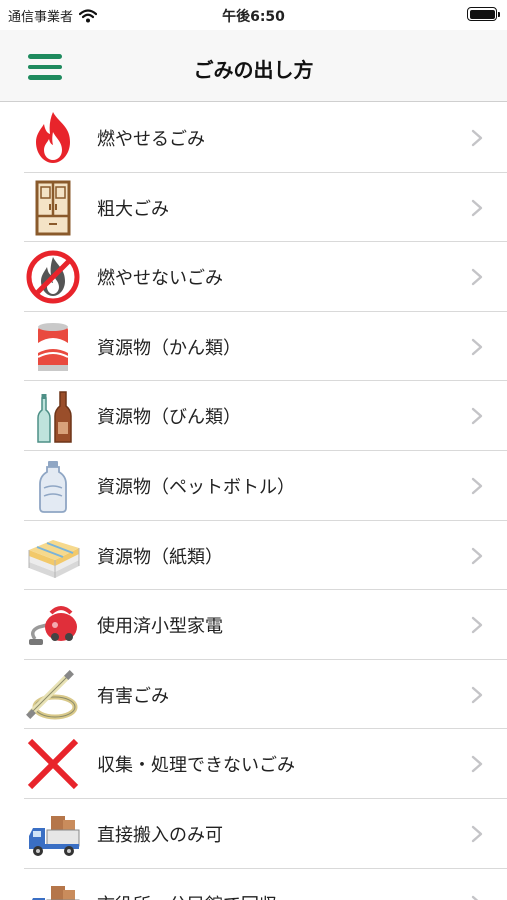 This screenshot has height=900, width=507. Describe the element at coordinates (187, 895) in the screenshot. I see `list-item-label: 市役所・公民館で回収` at that location.